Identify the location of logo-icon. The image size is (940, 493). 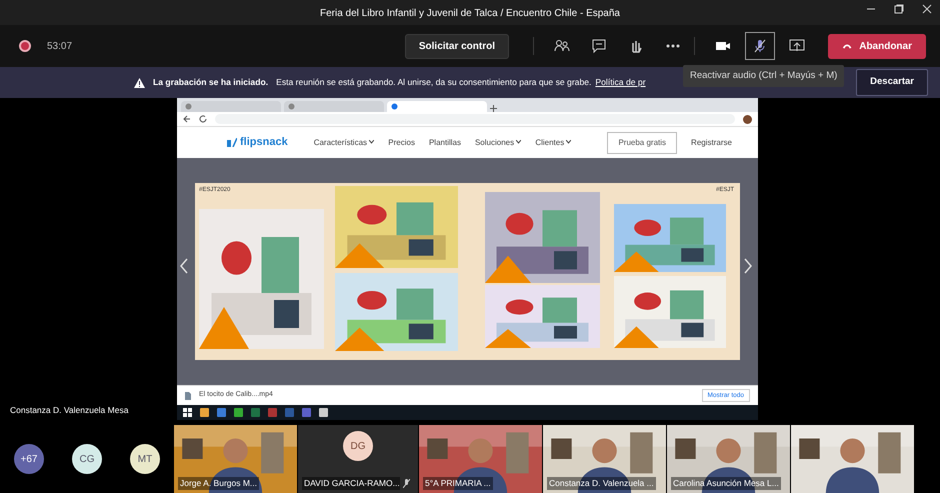
(232, 142).